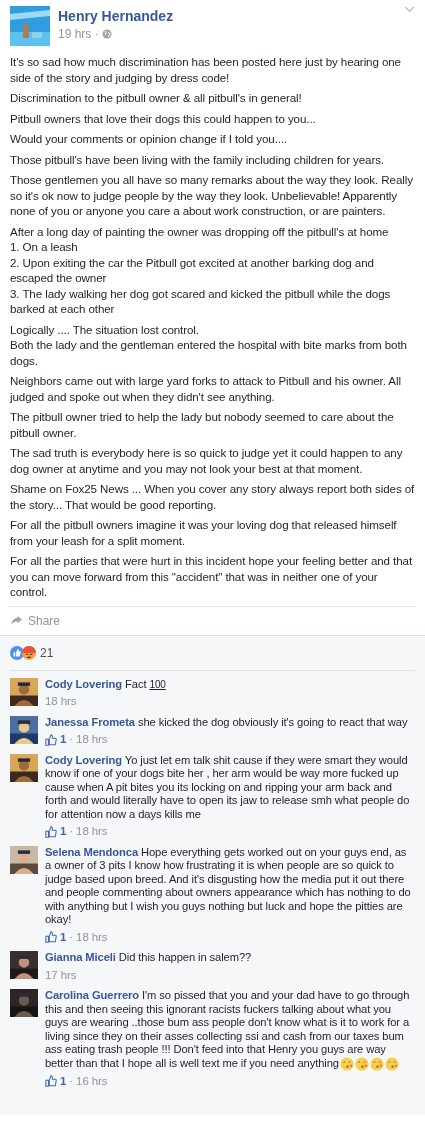  Describe the element at coordinates (207, 460) in the screenshot. I see `post-text: The sad truth is everybody here is so quick to judge yet it could happen to any dog owner at anytime and you may not look your best at that moment.` at that location.